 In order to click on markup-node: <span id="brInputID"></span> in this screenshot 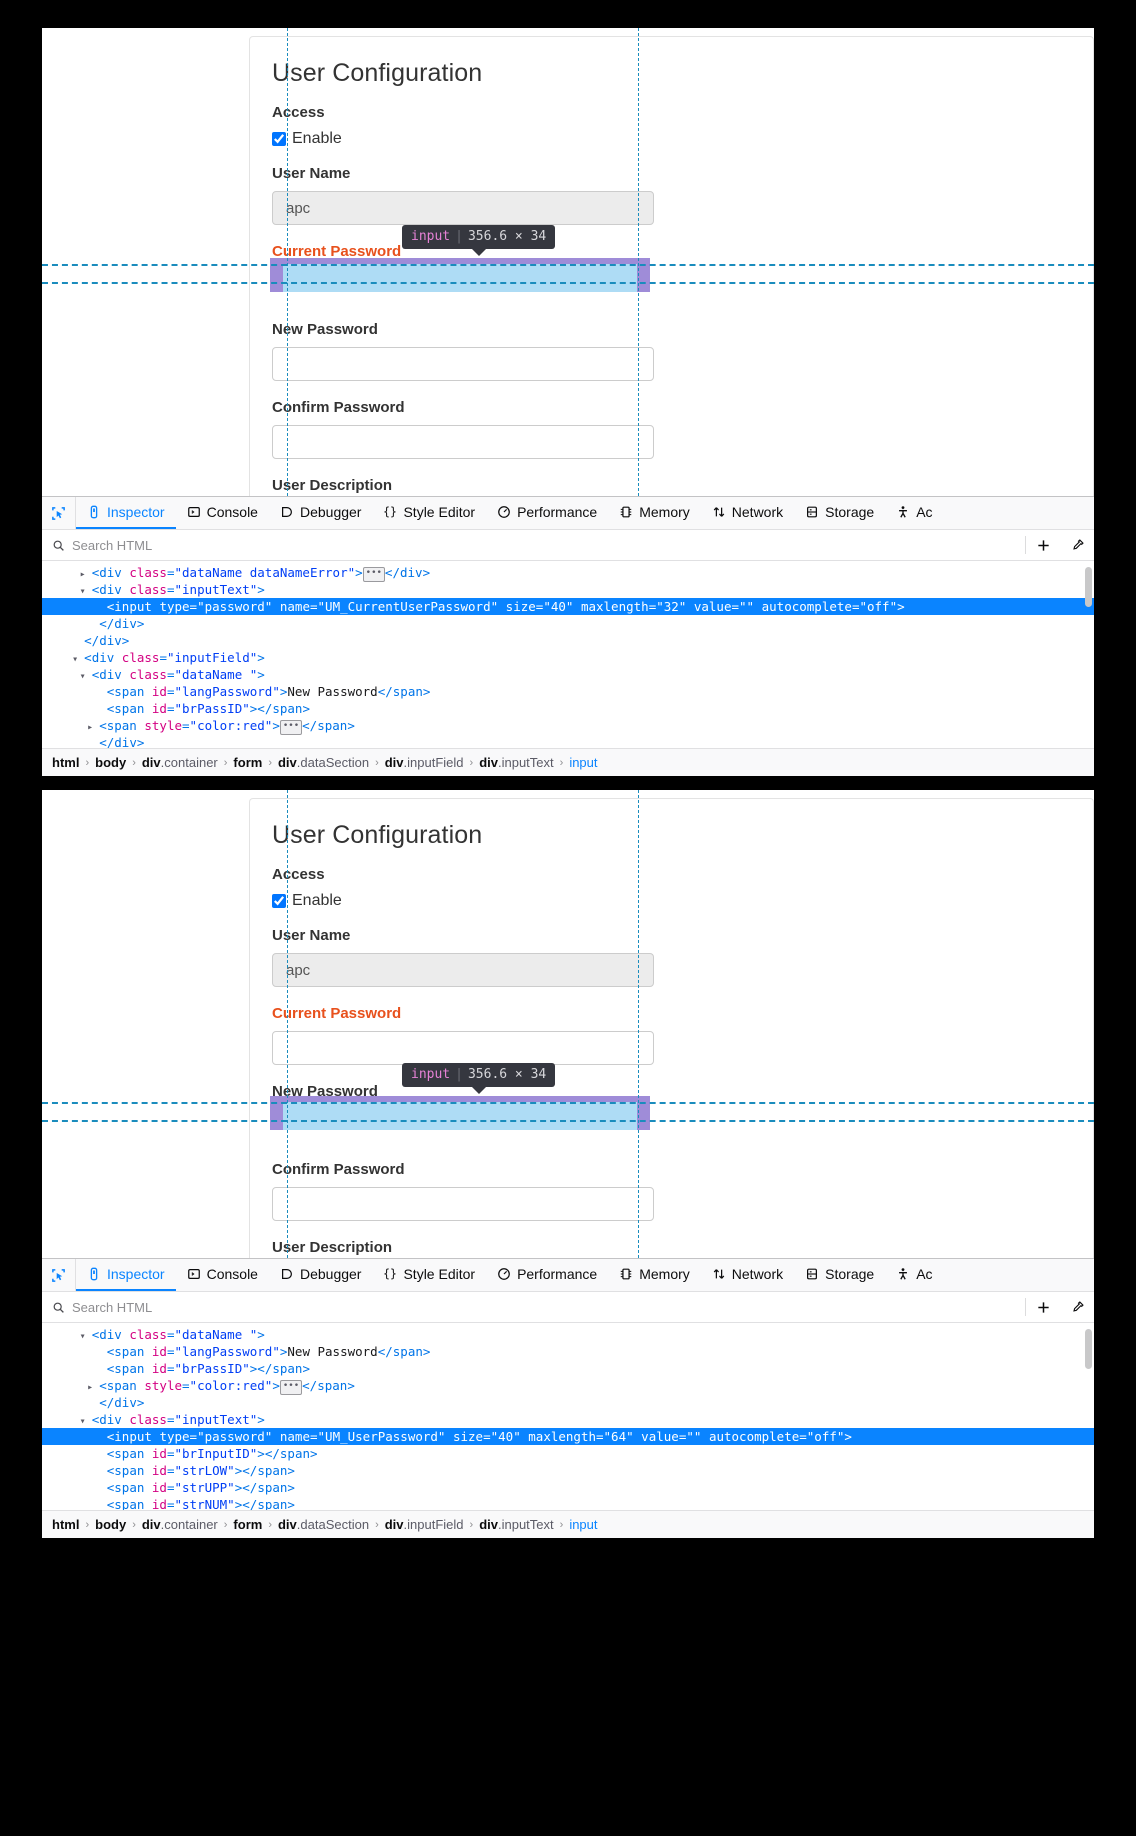, I will do `click(568, 1453)`.